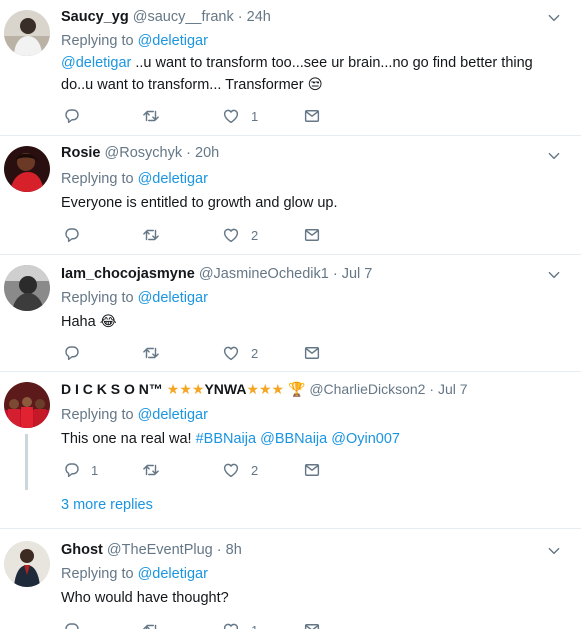 This screenshot has width=581, height=629. I want to click on more-replies-link: 3 more replies, so click(107, 505).